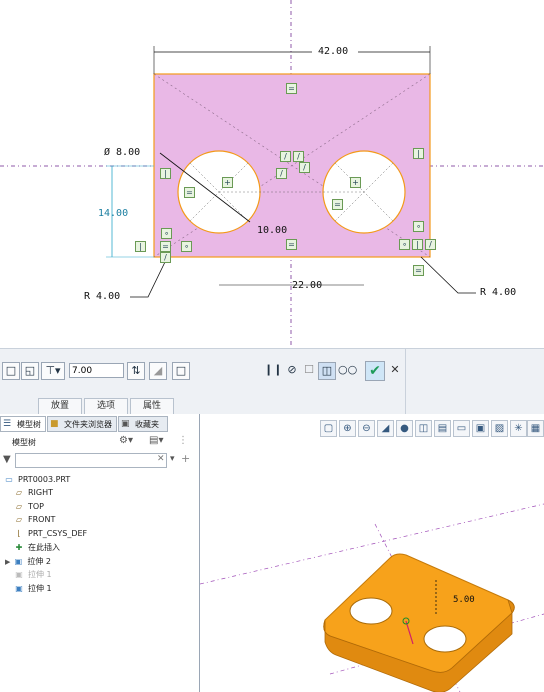  Describe the element at coordinates (7, 424) in the screenshot. I see `tree-tab-icon: ☰` at that location.